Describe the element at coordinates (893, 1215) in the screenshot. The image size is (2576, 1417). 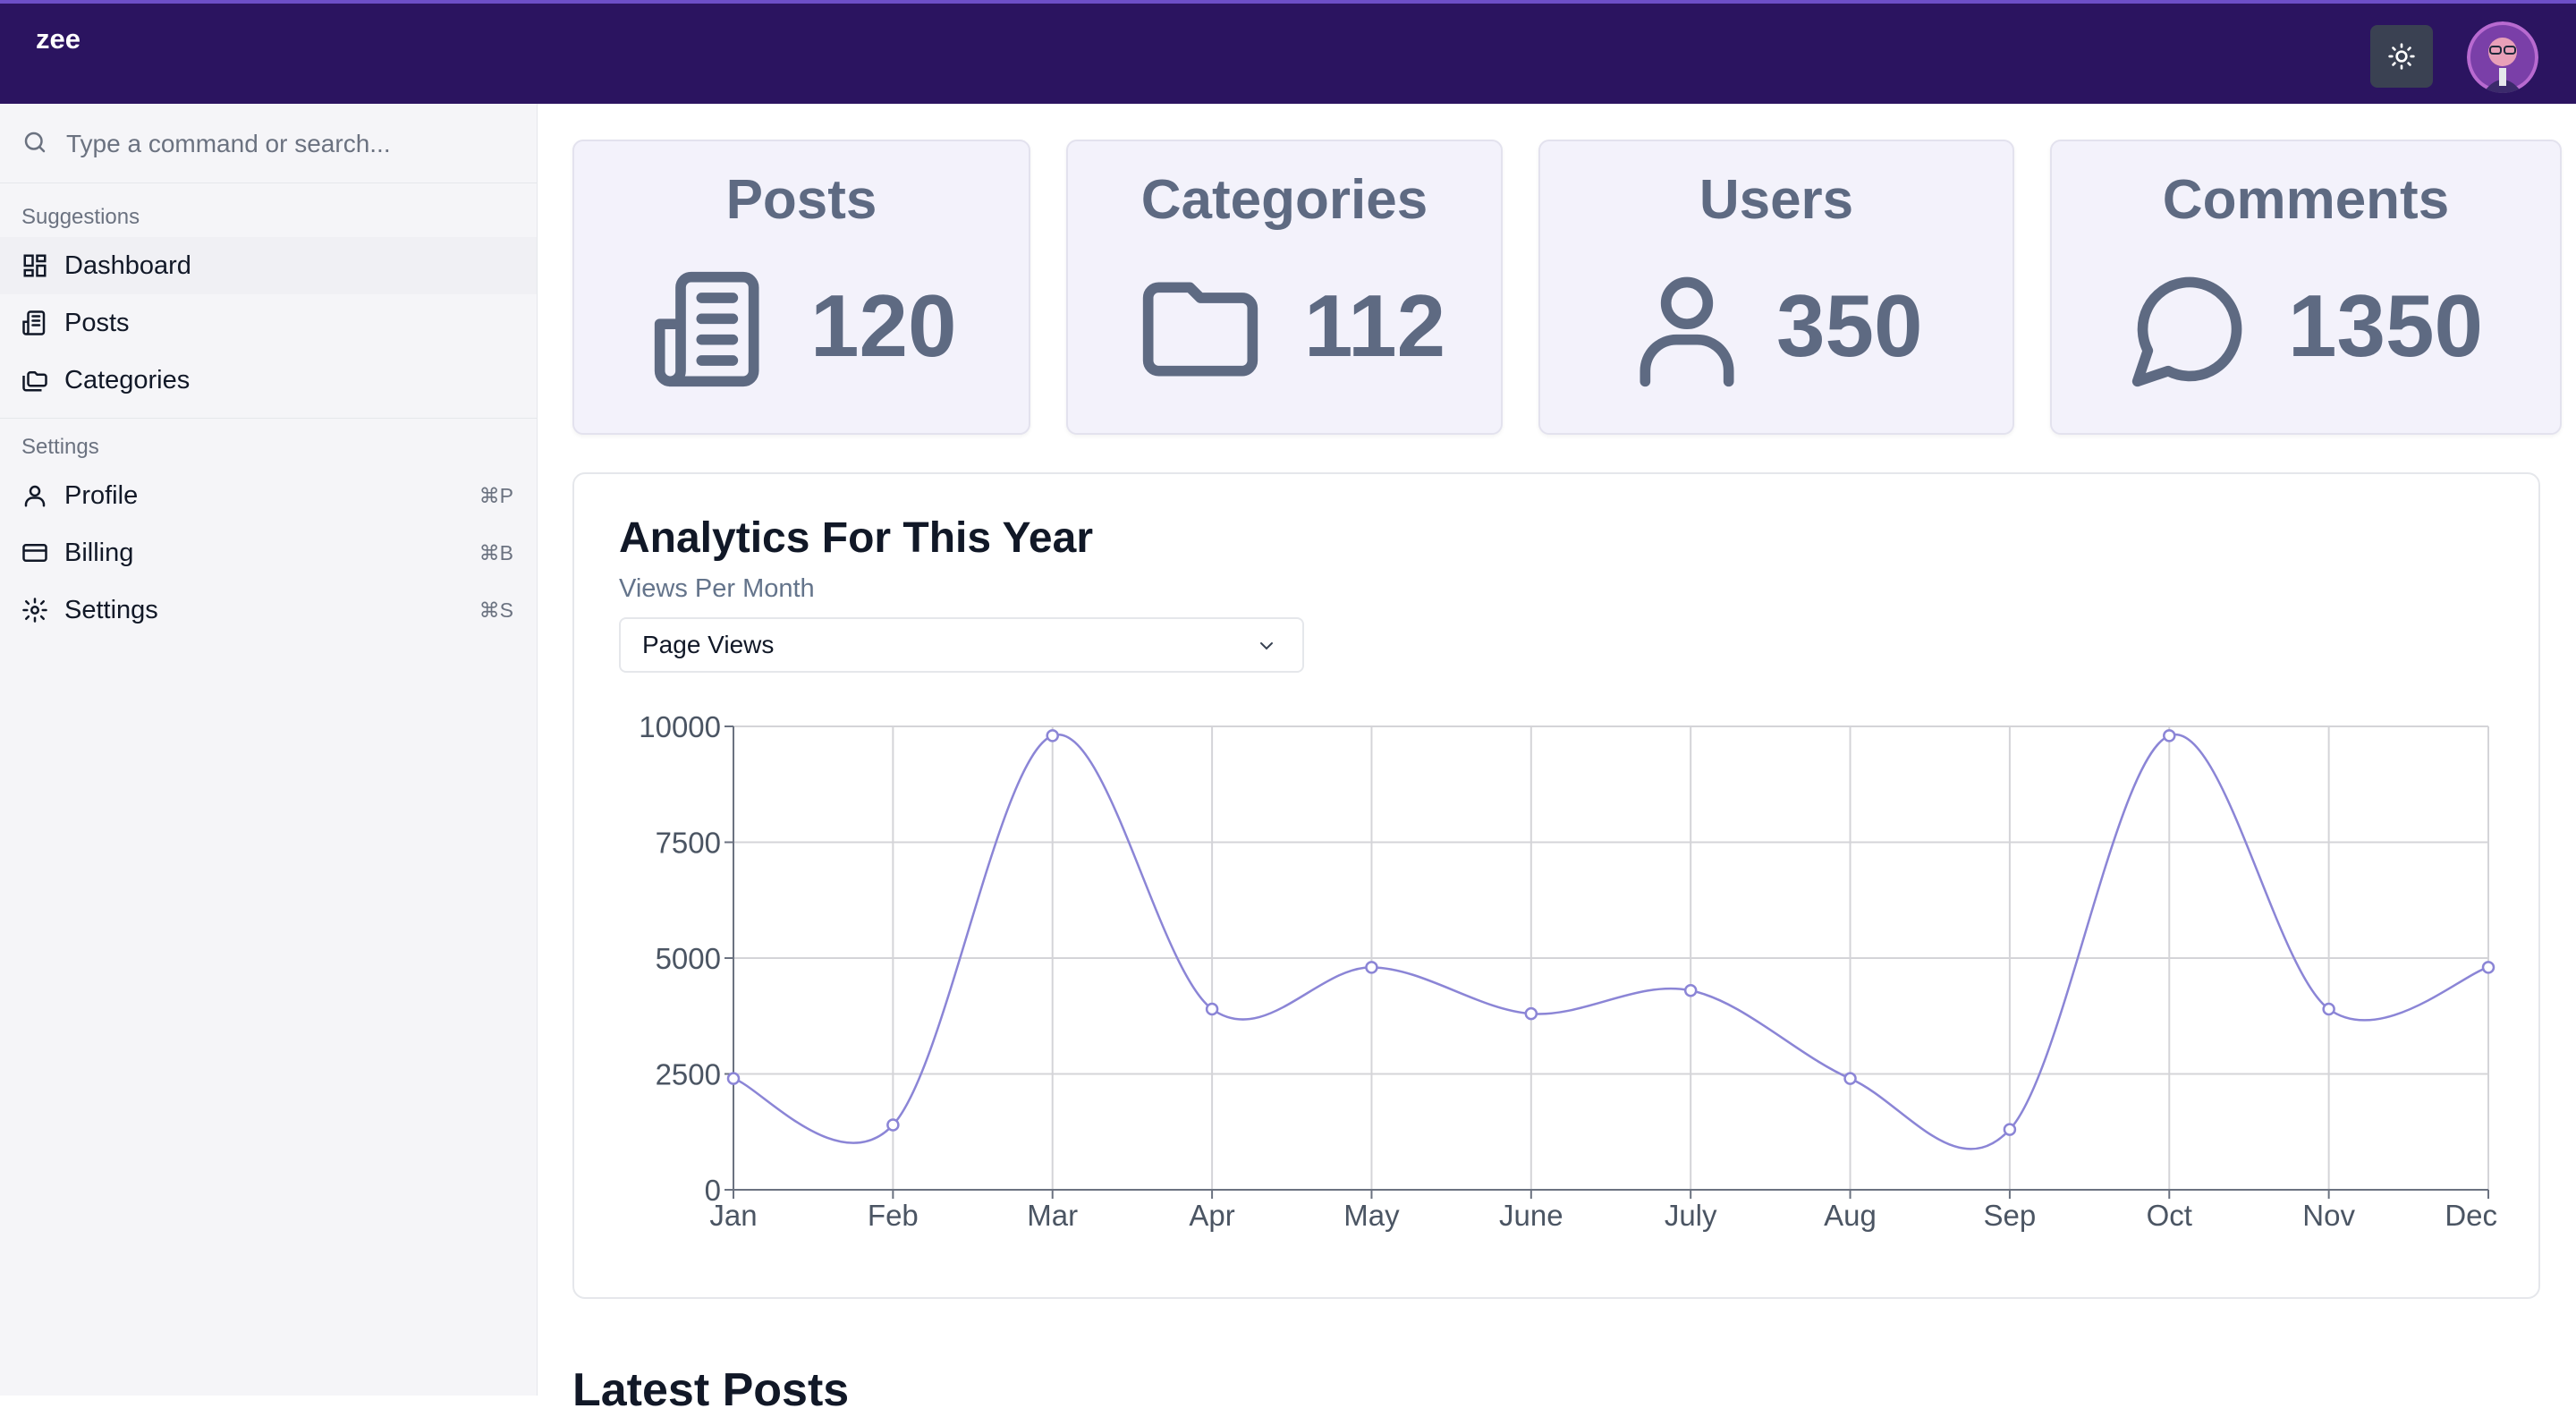
I see `x-tick-label: Feb` at that location.